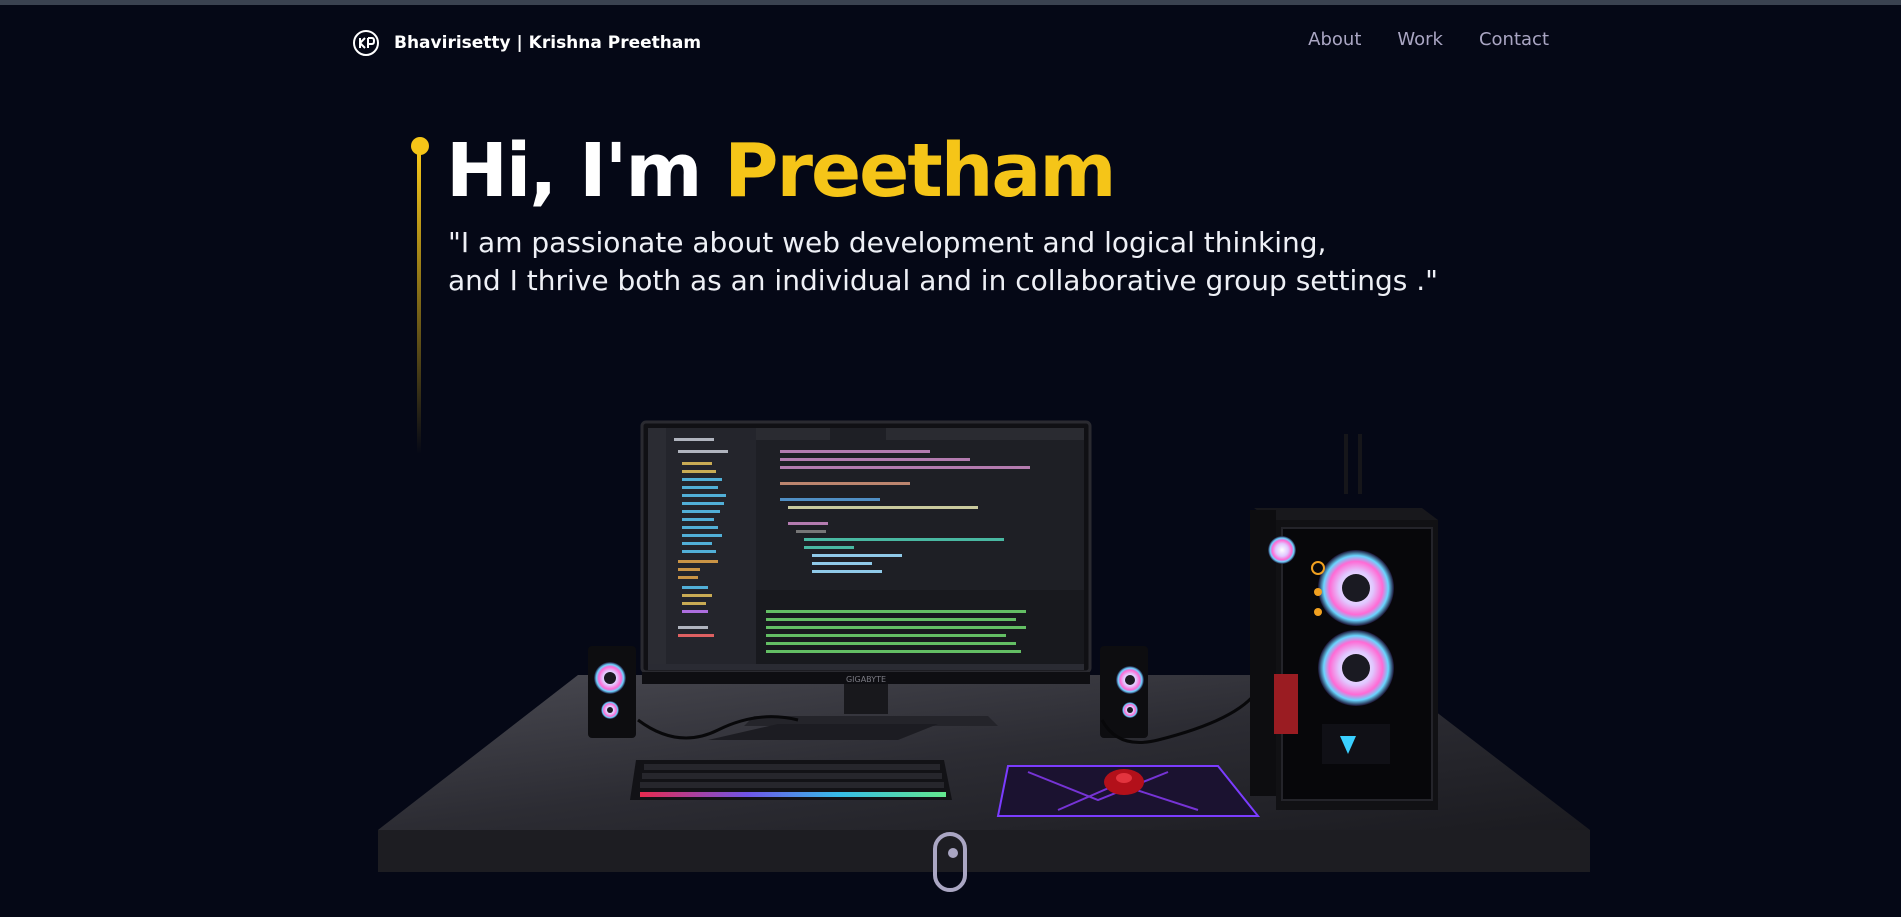  I want to click on hero-title: Hi, I'm Preetham, so click(781, 171).